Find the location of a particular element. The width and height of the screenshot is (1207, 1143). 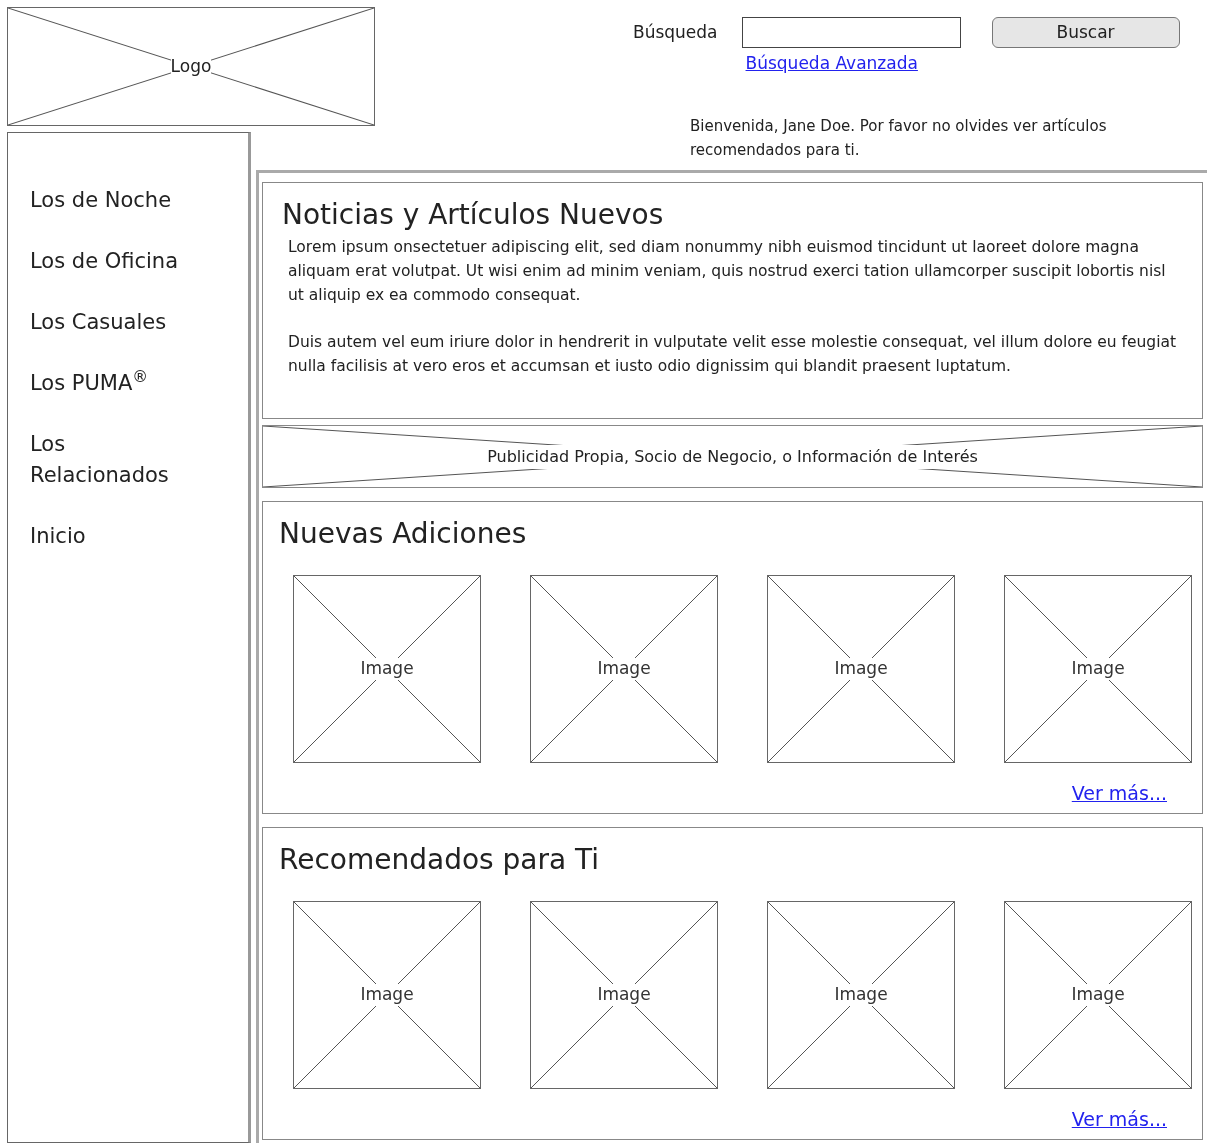

sidebar-link: Inicio is located at coordinates (120, 536).